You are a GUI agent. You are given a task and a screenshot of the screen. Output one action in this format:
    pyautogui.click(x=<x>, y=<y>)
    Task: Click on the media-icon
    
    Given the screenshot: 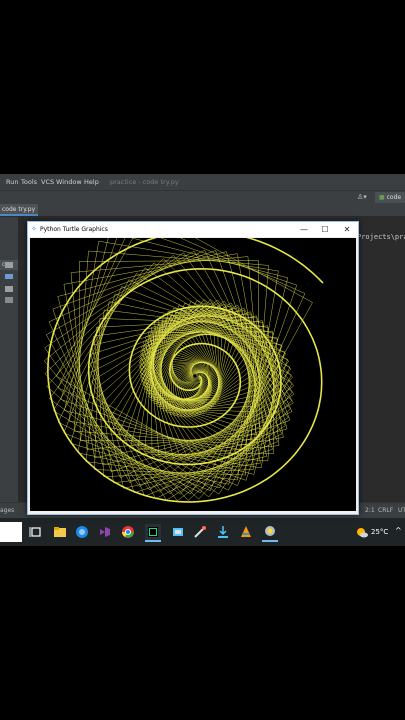 What is the action you would take?
    pyautogui.click(x=246, y=532)
    